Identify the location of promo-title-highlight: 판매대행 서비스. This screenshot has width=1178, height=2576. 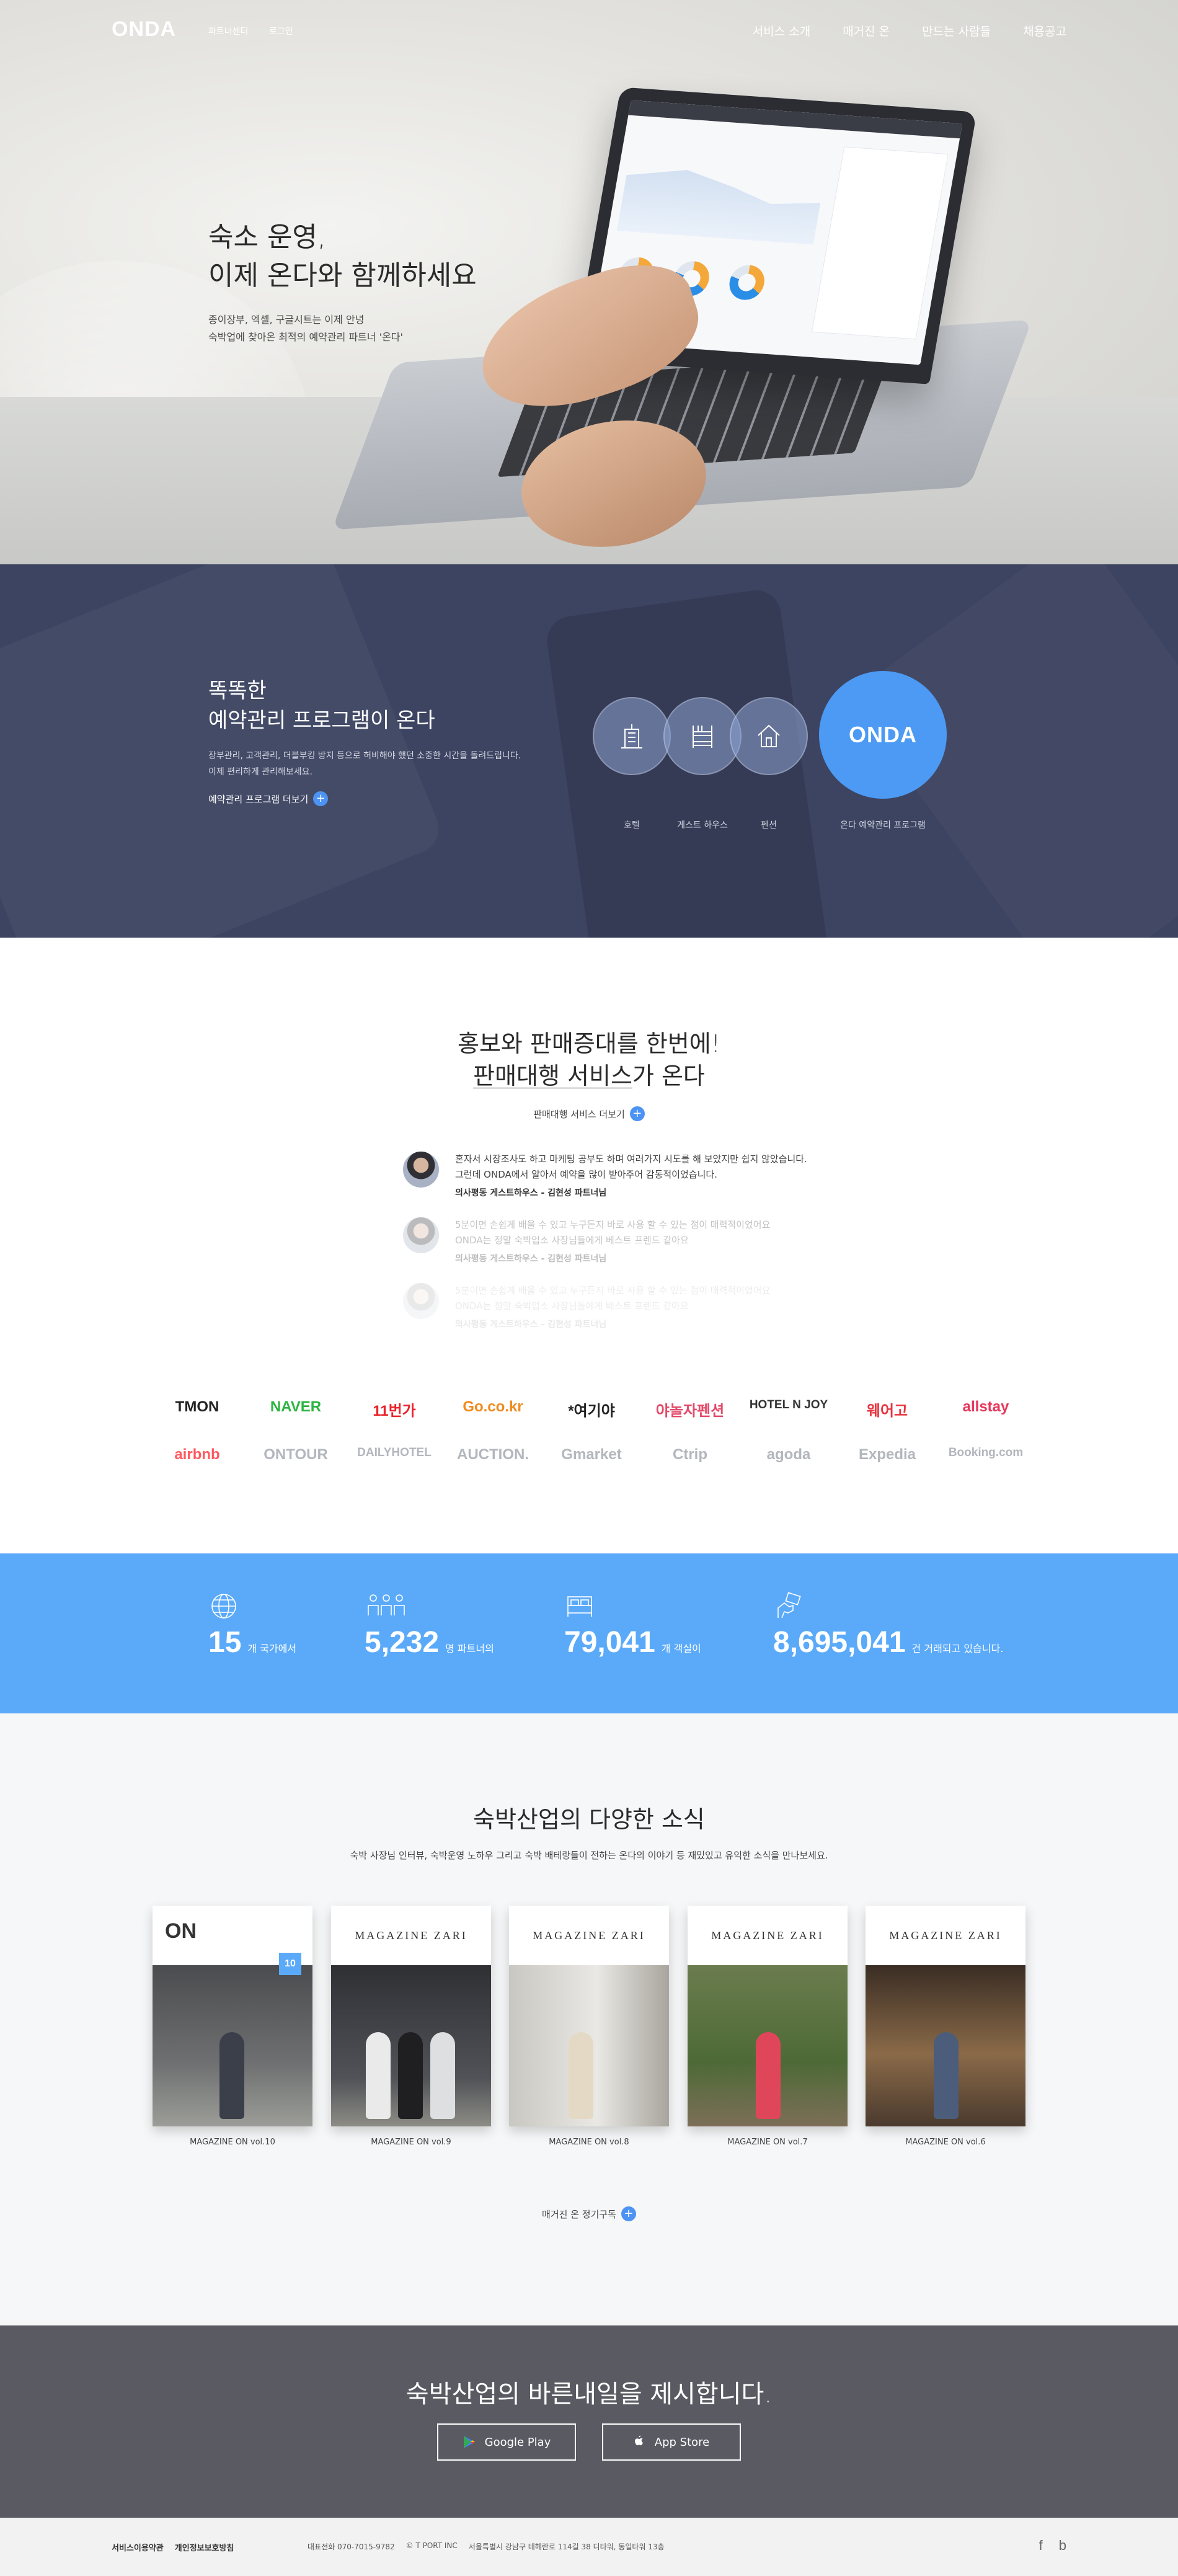
(552, 1076).